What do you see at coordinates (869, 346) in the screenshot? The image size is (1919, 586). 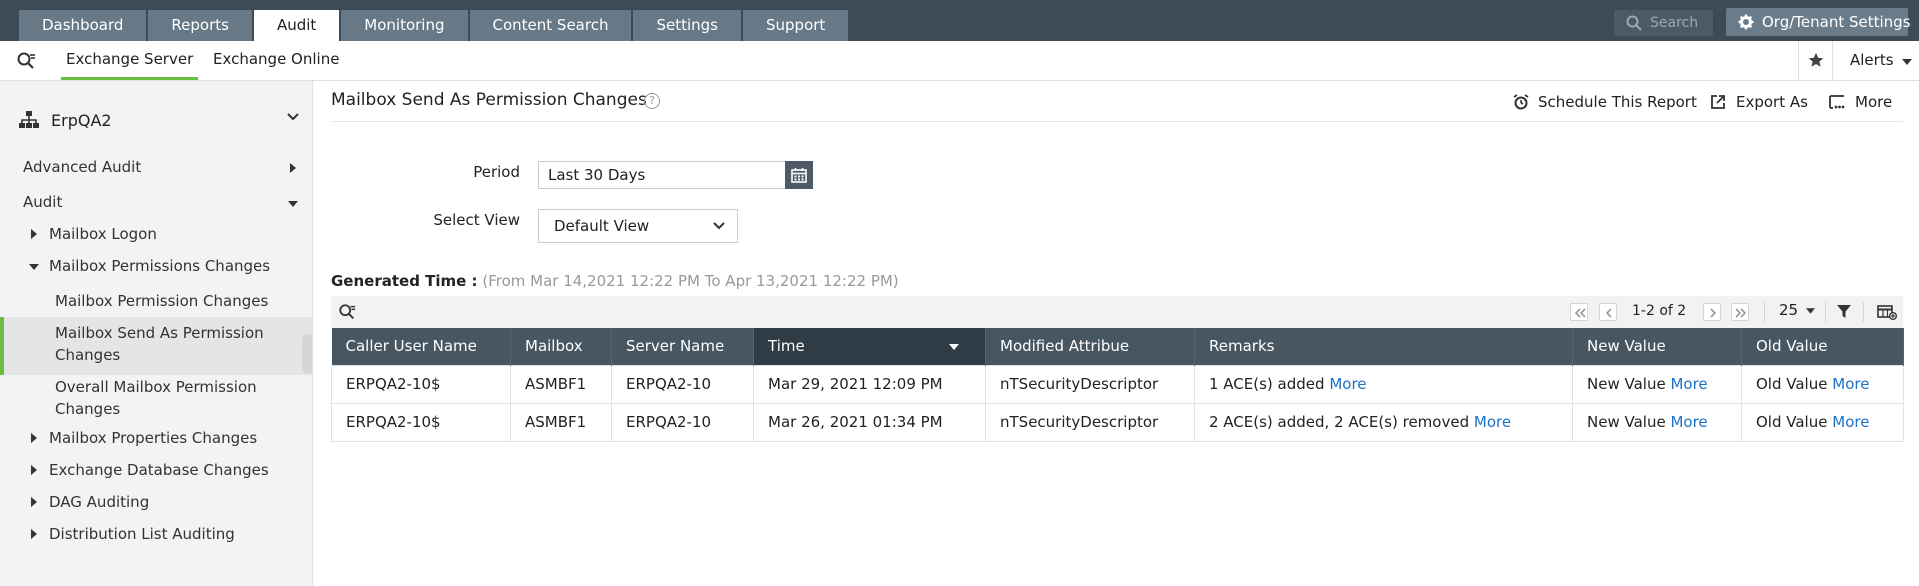 I see `column-header-time: Time` at bounding box center [869, 346].